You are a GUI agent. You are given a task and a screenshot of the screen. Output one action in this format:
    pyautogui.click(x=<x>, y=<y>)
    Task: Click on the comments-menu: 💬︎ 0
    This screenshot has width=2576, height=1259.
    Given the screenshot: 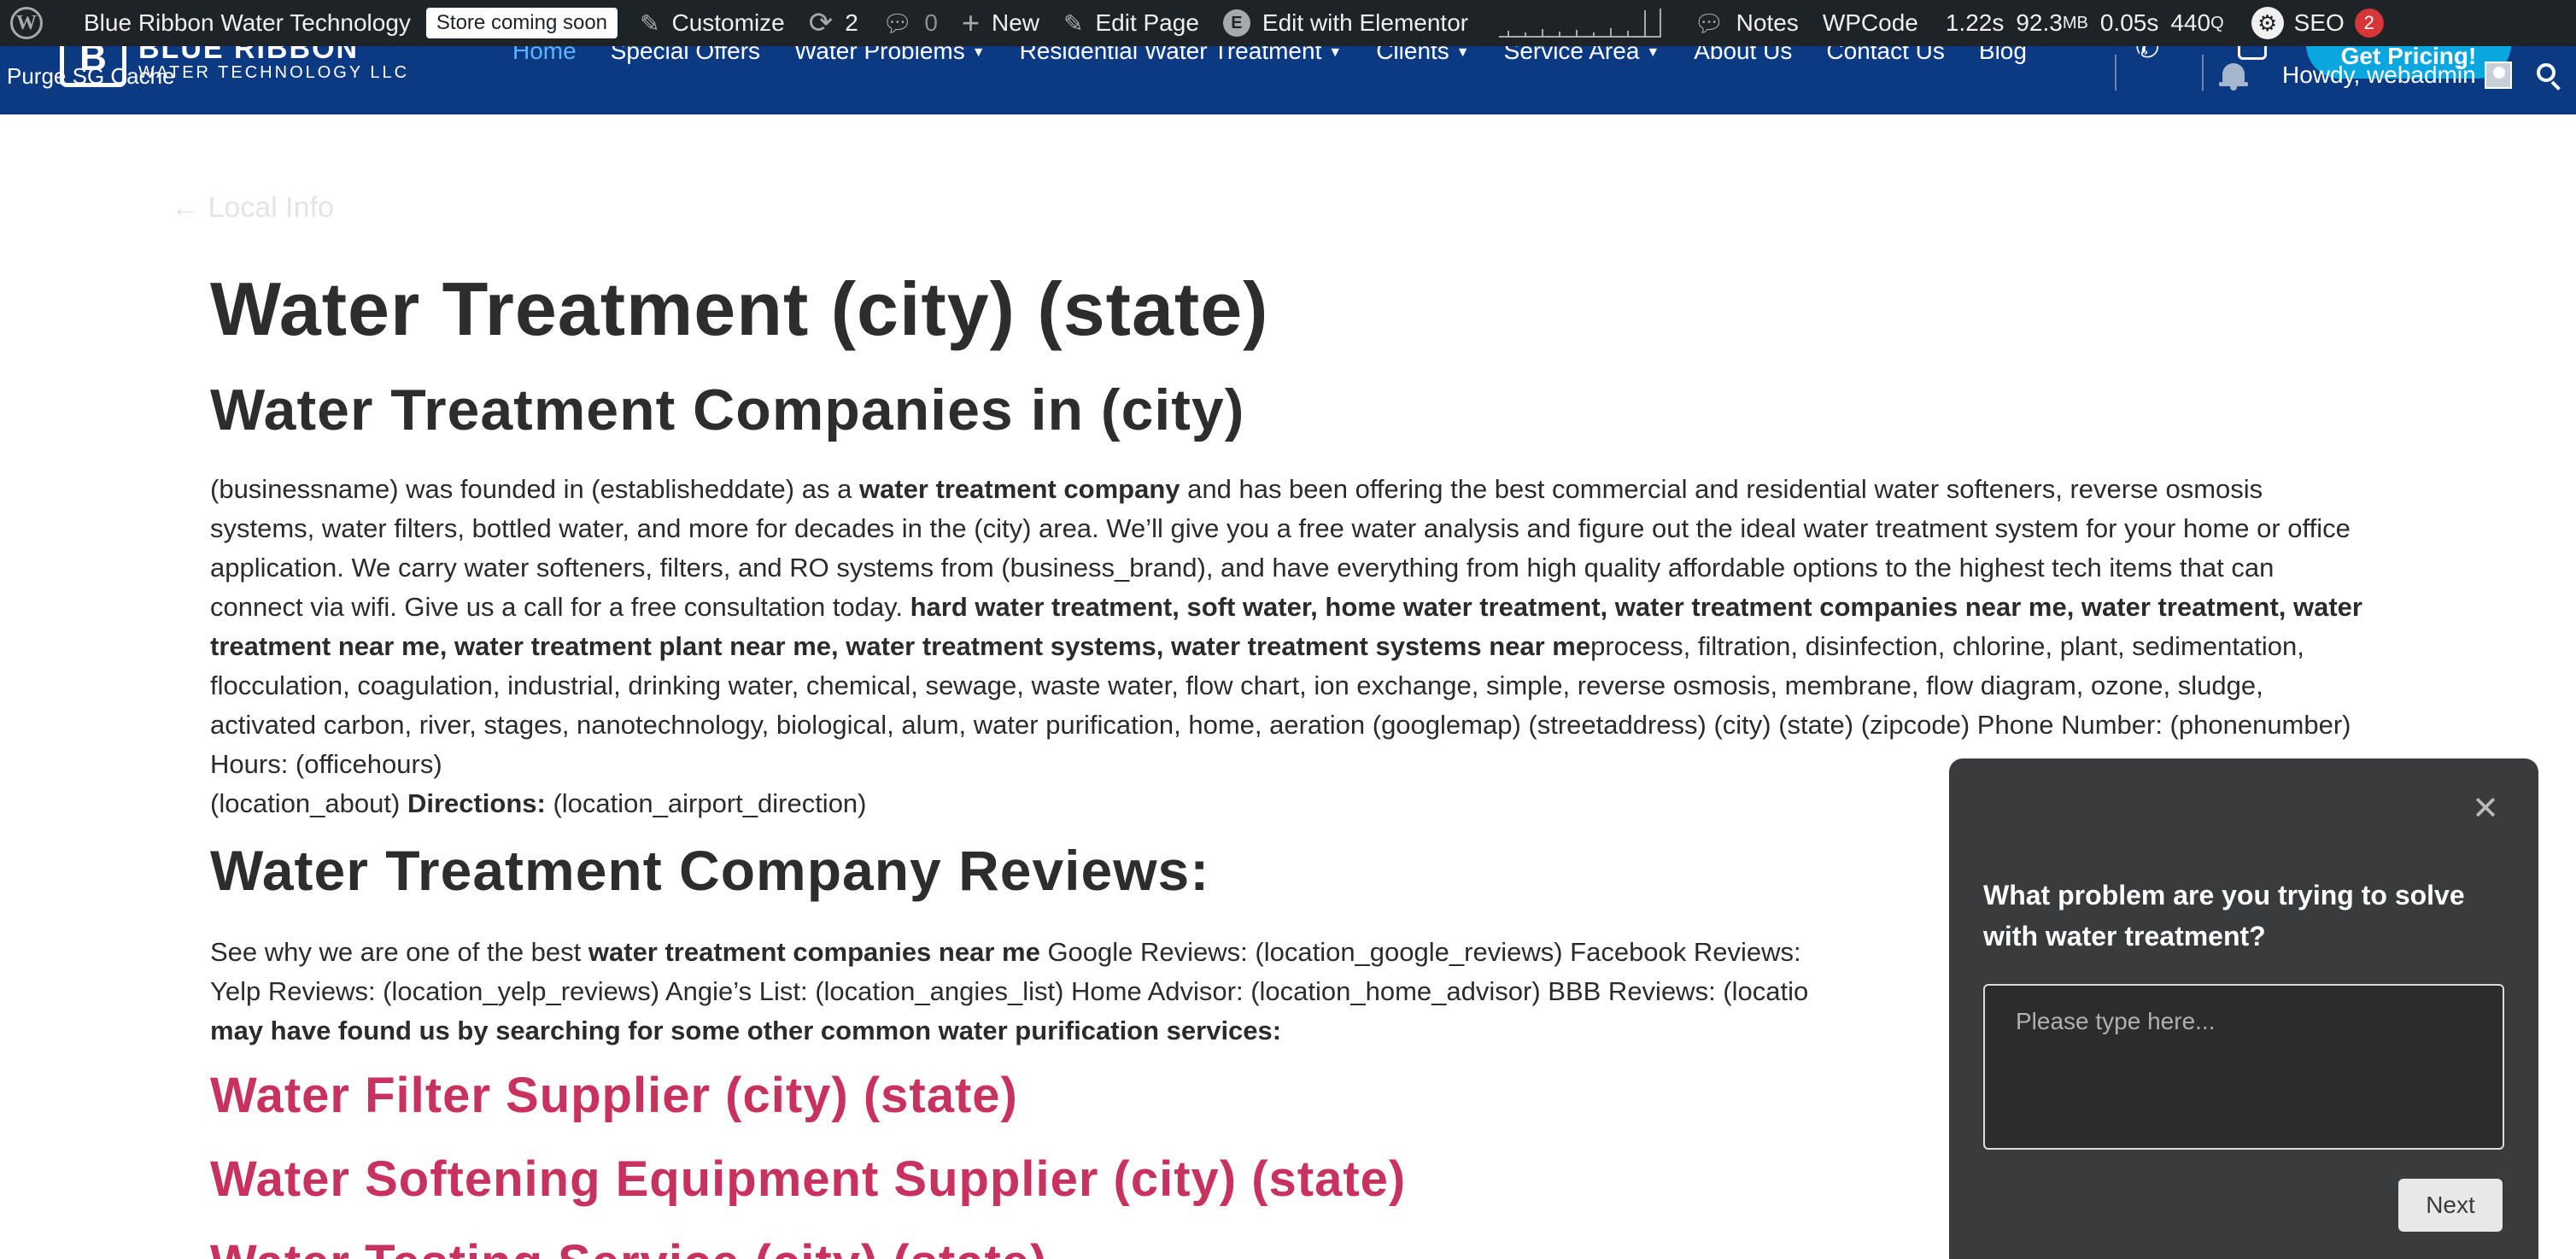 What is the action you would take?
    pyautogui.click(x=910, y=23)
    